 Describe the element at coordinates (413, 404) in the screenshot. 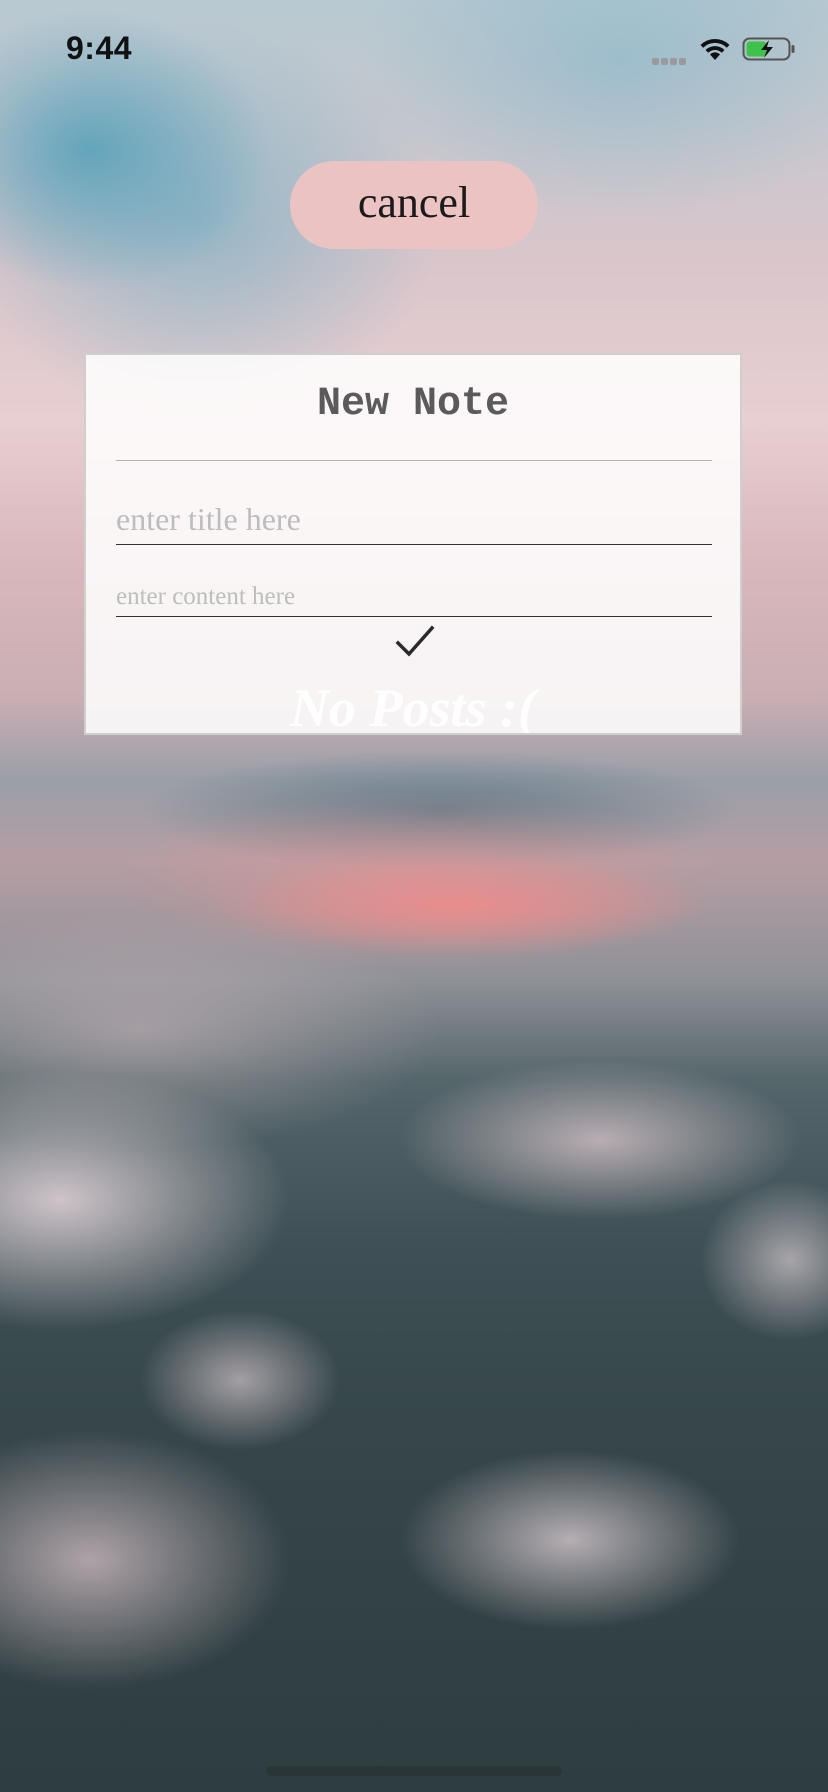

I see `note-card-title: New Note` at that location.